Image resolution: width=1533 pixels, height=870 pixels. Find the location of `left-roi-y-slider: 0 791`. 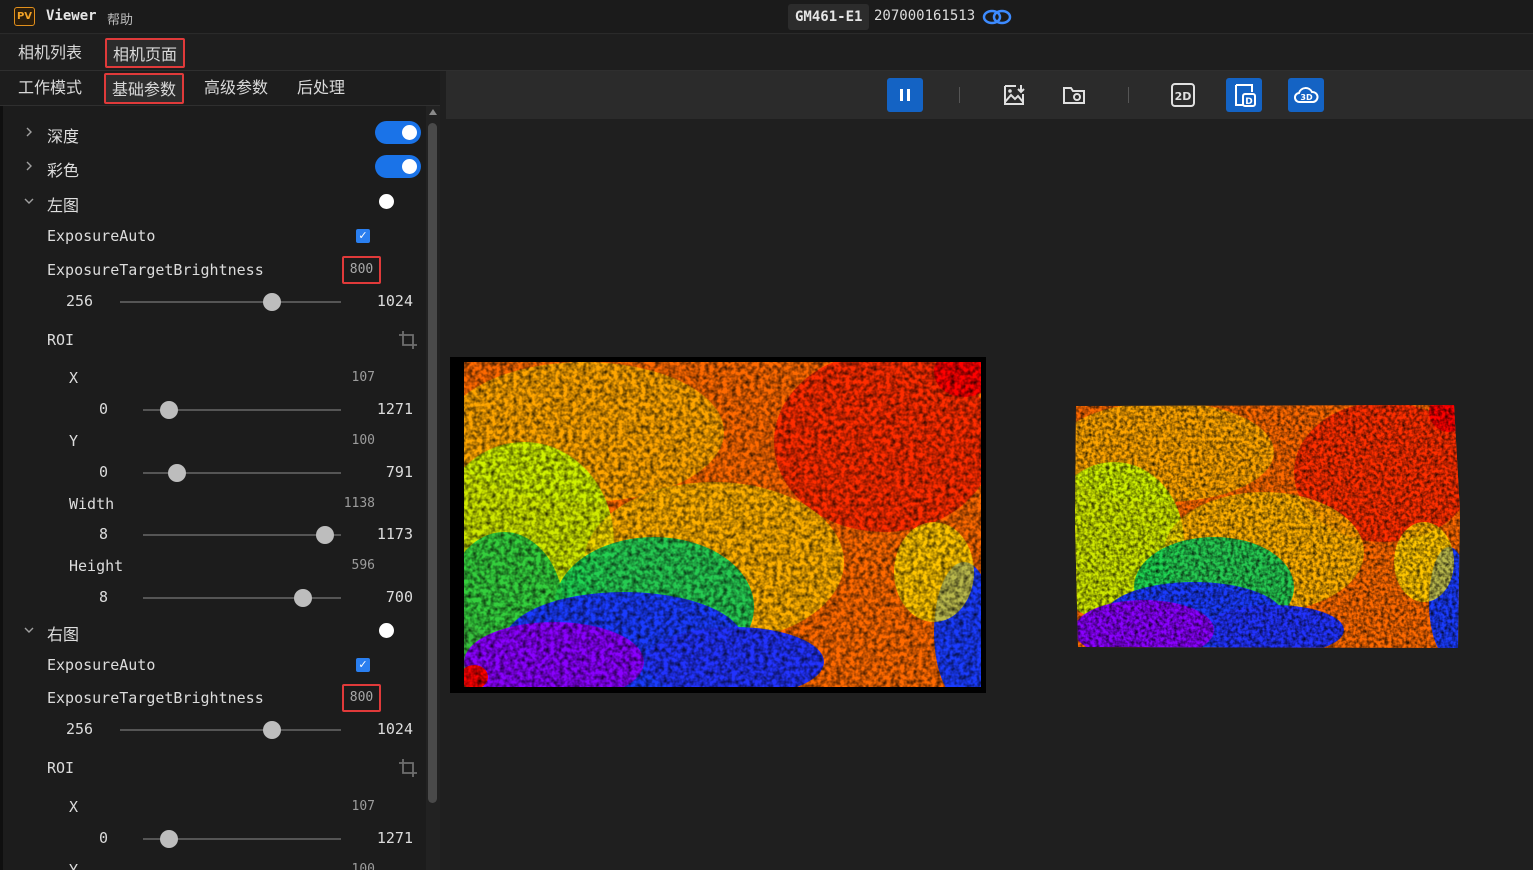

left-roi-y-slider: 0 791 is located at coordinates (214, 473).